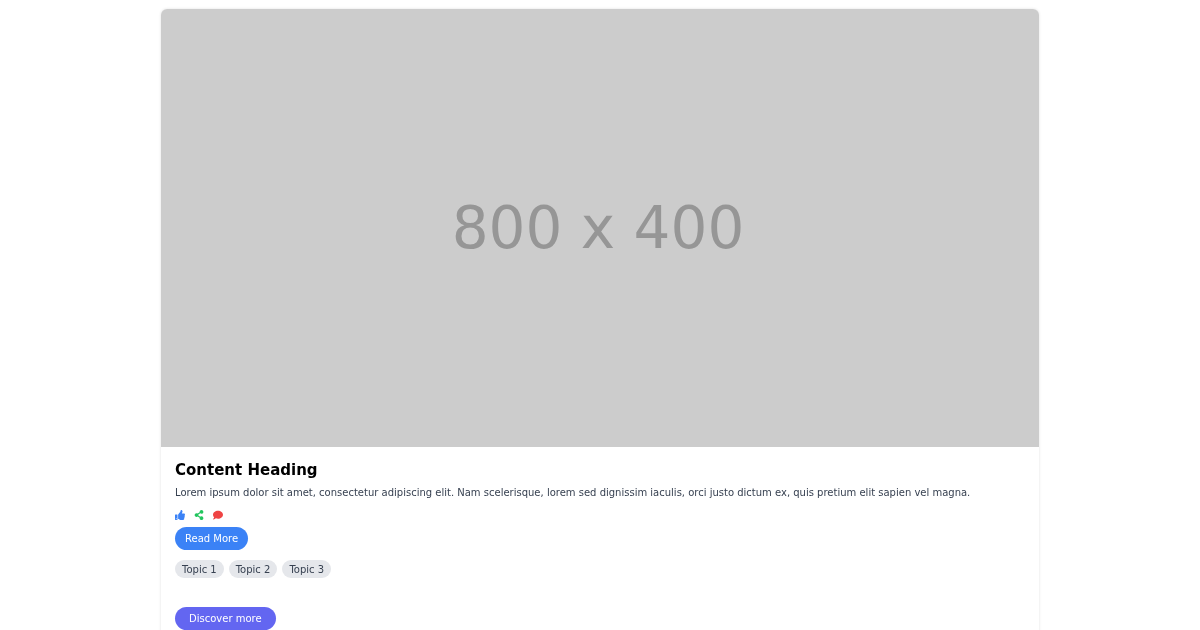 This screenshot has height=630, width=1200. What do you see at coordinates (218, 515) in the screenshot?
I see `speech-bubble-icon` at bounding box center [218, 515].